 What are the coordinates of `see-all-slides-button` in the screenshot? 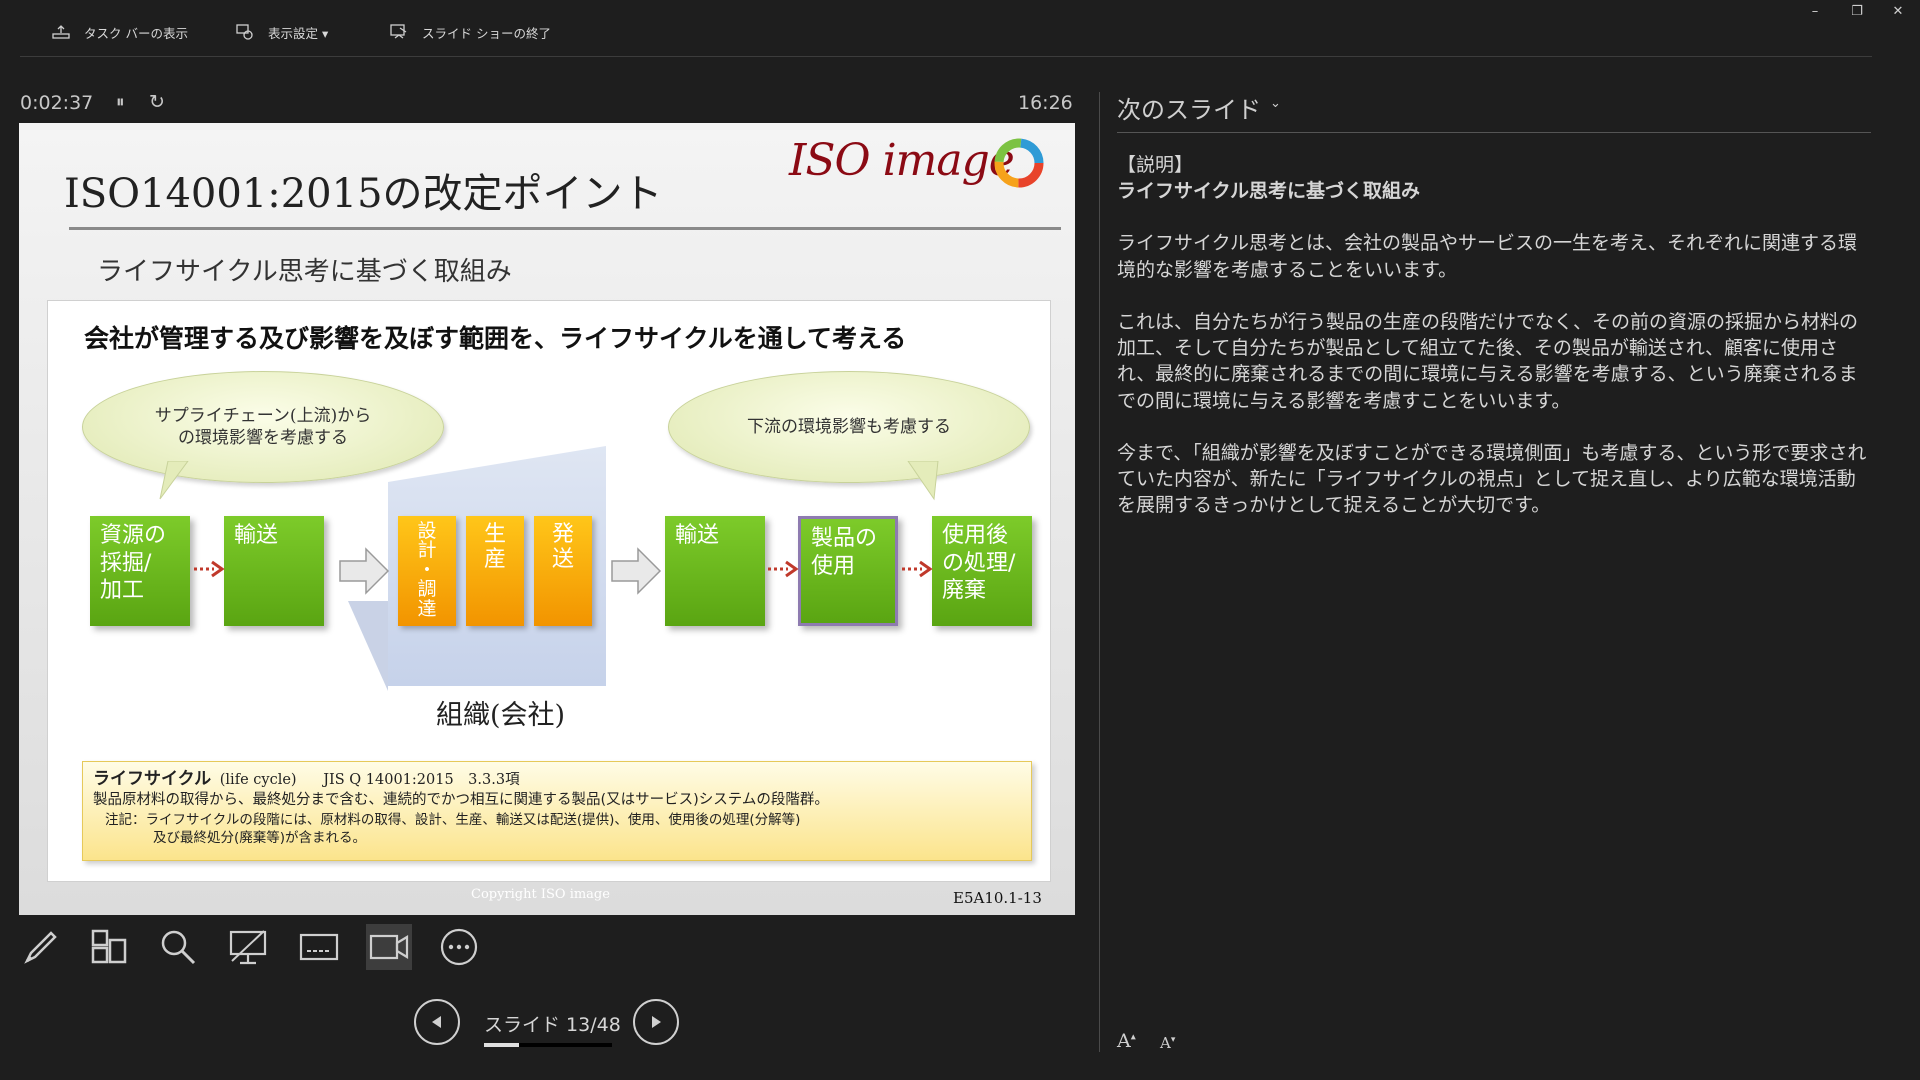 It's located at (109, 947).